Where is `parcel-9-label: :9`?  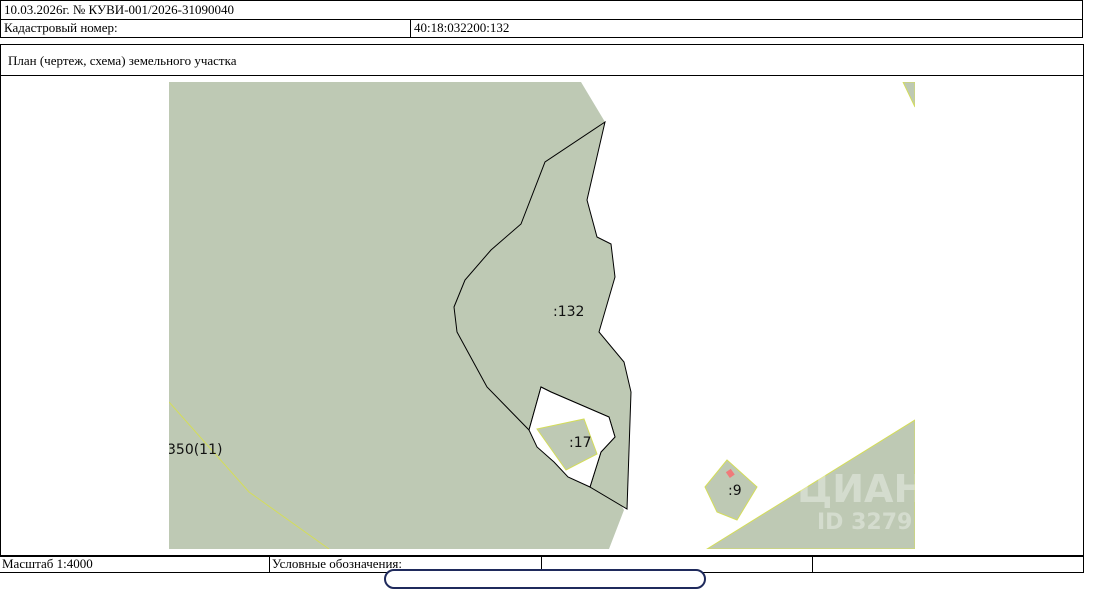
parcel-9-label: :9 is located at coordinates (735, 491).